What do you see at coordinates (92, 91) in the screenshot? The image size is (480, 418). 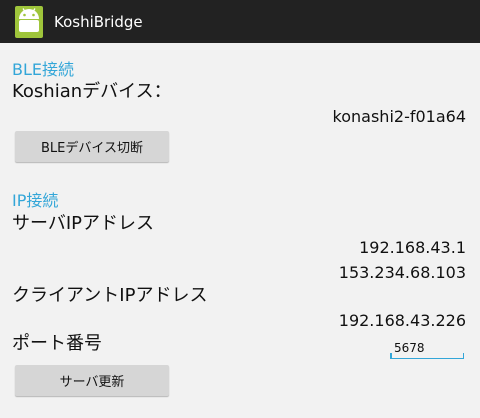 I see `koshian-device-label: Koshianデバイス：` at bounding box center [92, 91].